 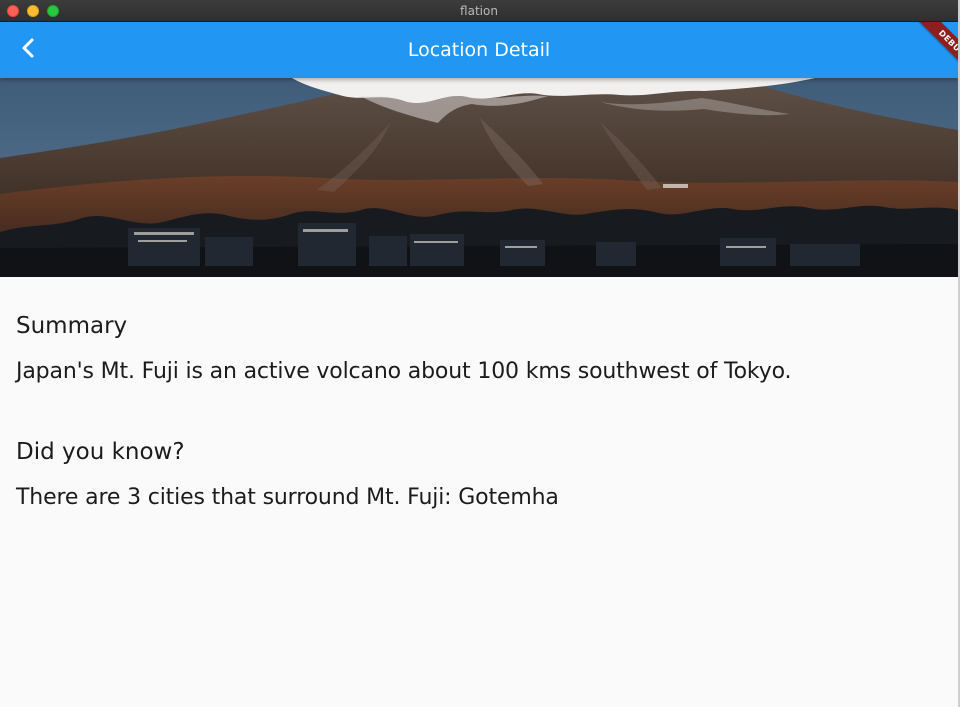 What do you see at coordinates (937, 50) in the screenshot?
I see `debug-label: DEBUG` at bounding box center [937, 50].